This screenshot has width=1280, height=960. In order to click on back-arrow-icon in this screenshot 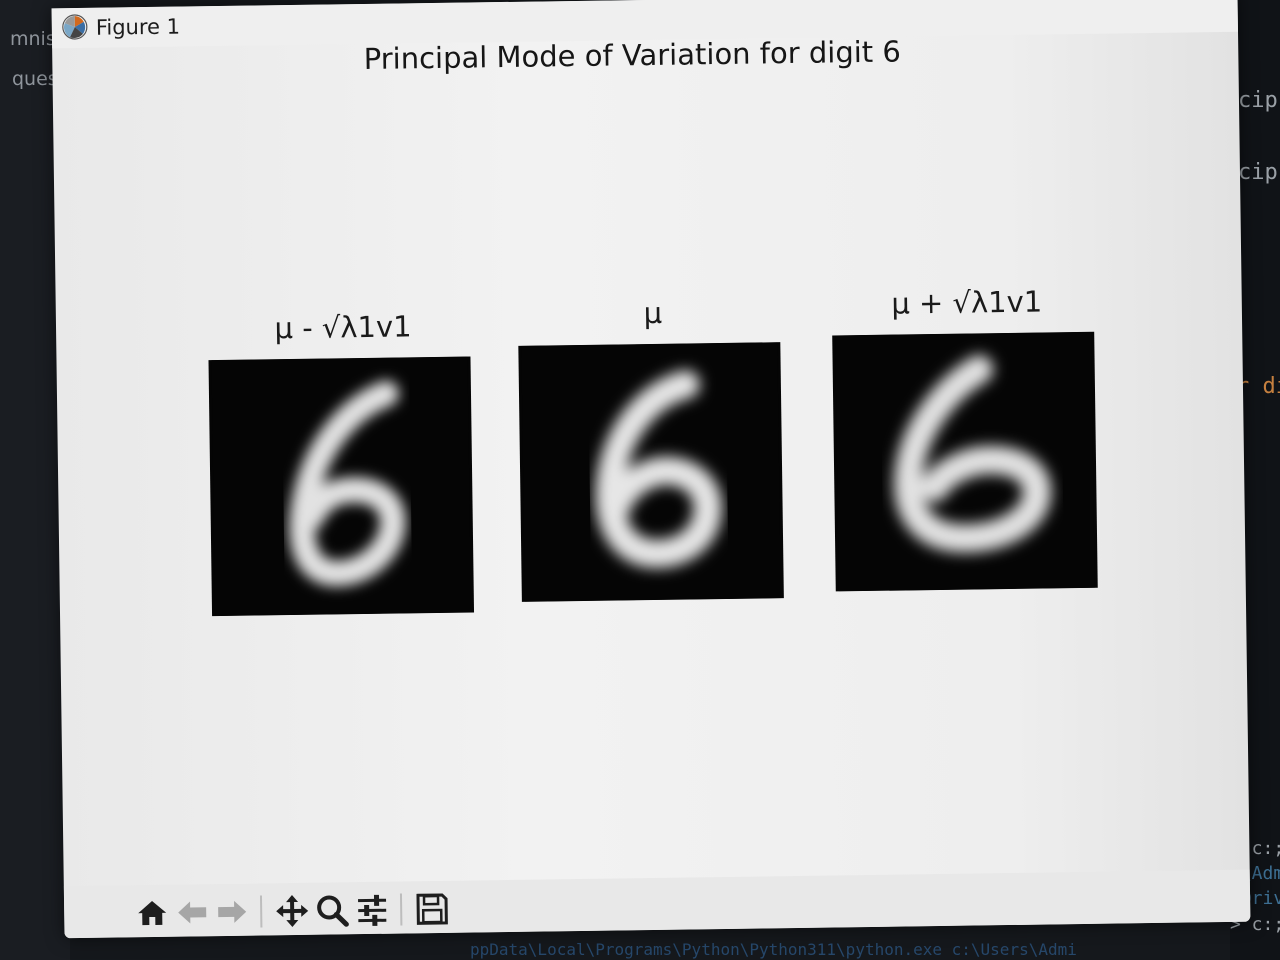, I will do `click(192, 912)`.